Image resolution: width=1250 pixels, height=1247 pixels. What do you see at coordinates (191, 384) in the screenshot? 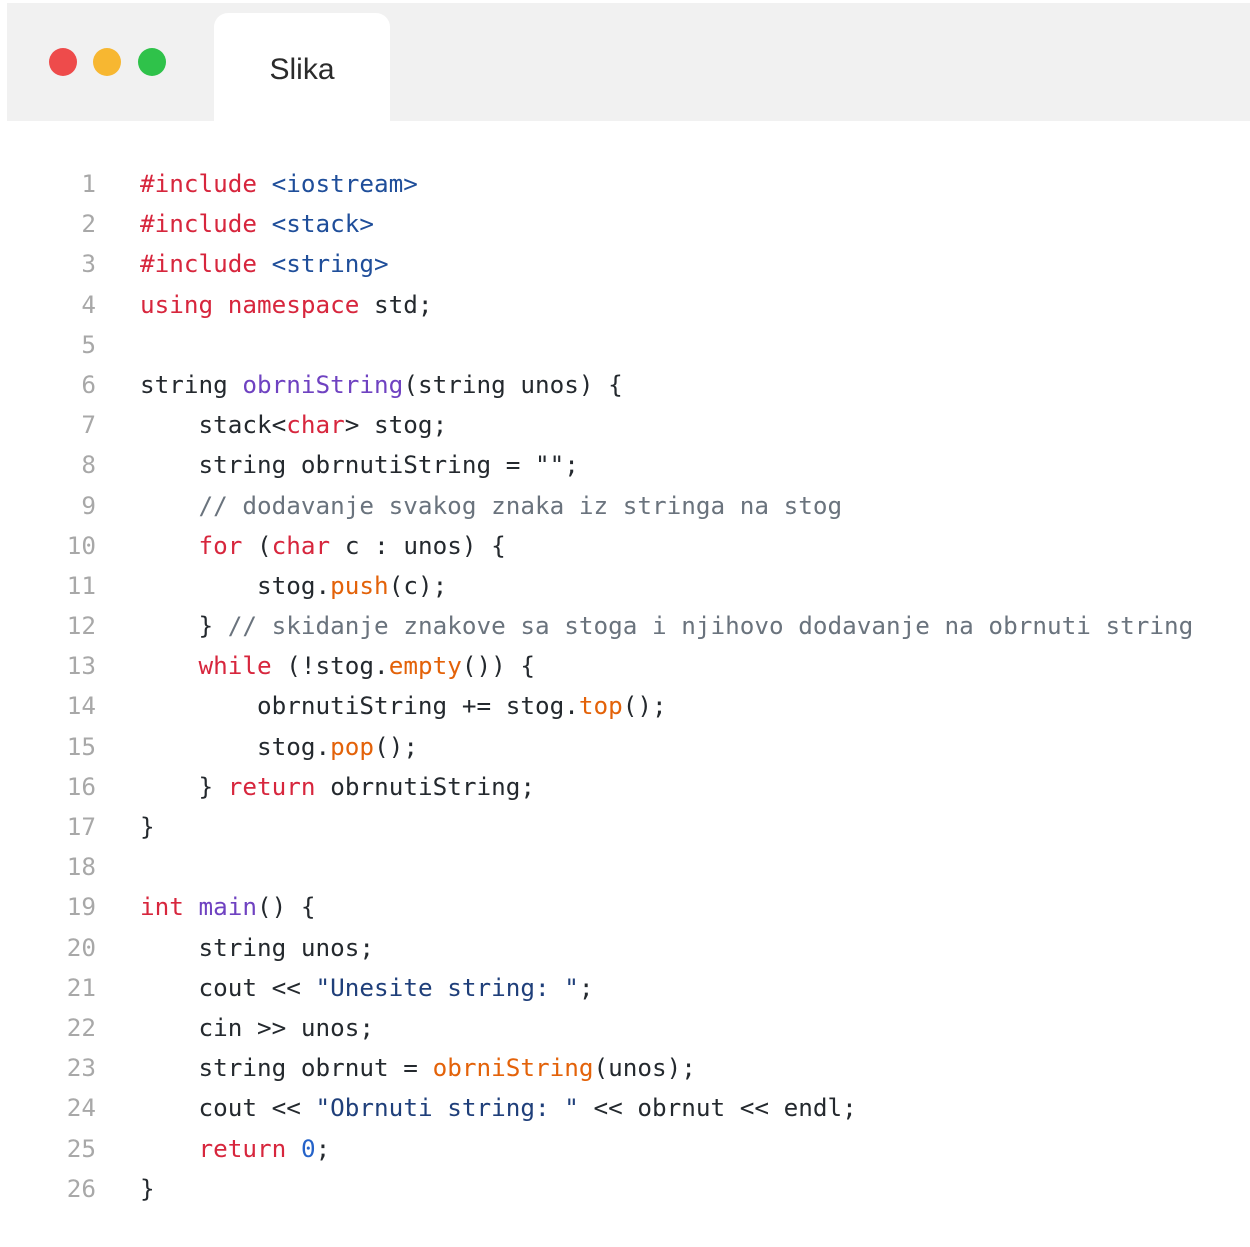
I see `code-token: string` at bounding box center [191, 384].